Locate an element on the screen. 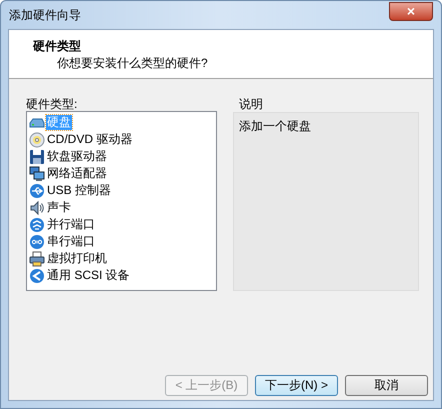 The height and width of the screenshot is (409, 442). description-text: 添加一个硬盘 is located at coordinates (275, 126).